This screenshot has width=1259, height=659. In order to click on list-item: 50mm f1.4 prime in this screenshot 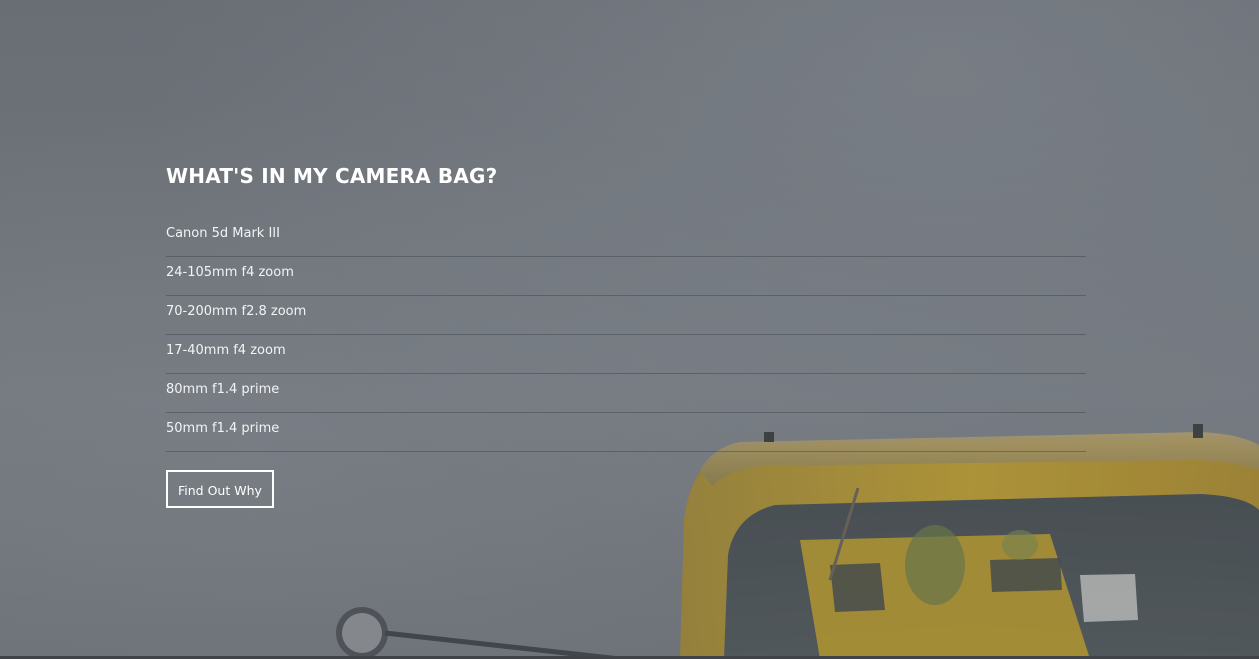, I will do `click(626, 432)`.